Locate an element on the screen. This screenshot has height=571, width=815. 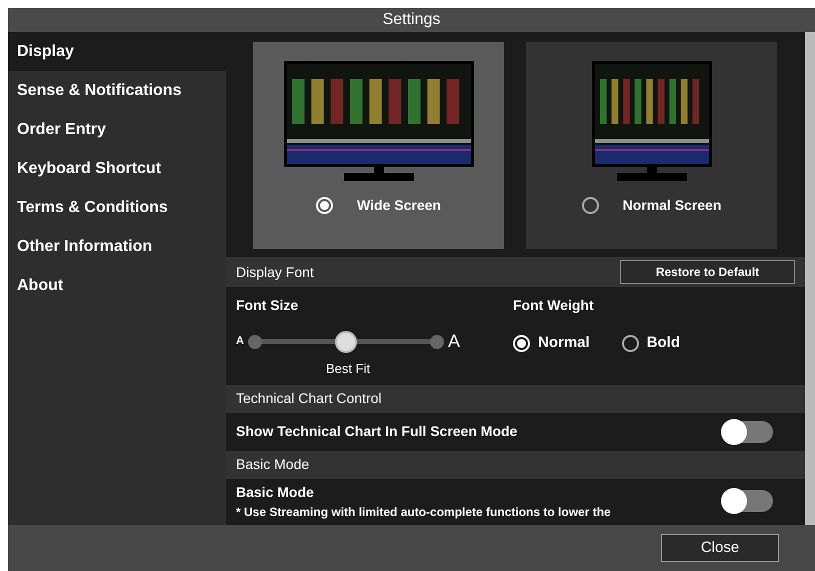
section-title: Technical Chart Control is located at coordinates (309, 398).